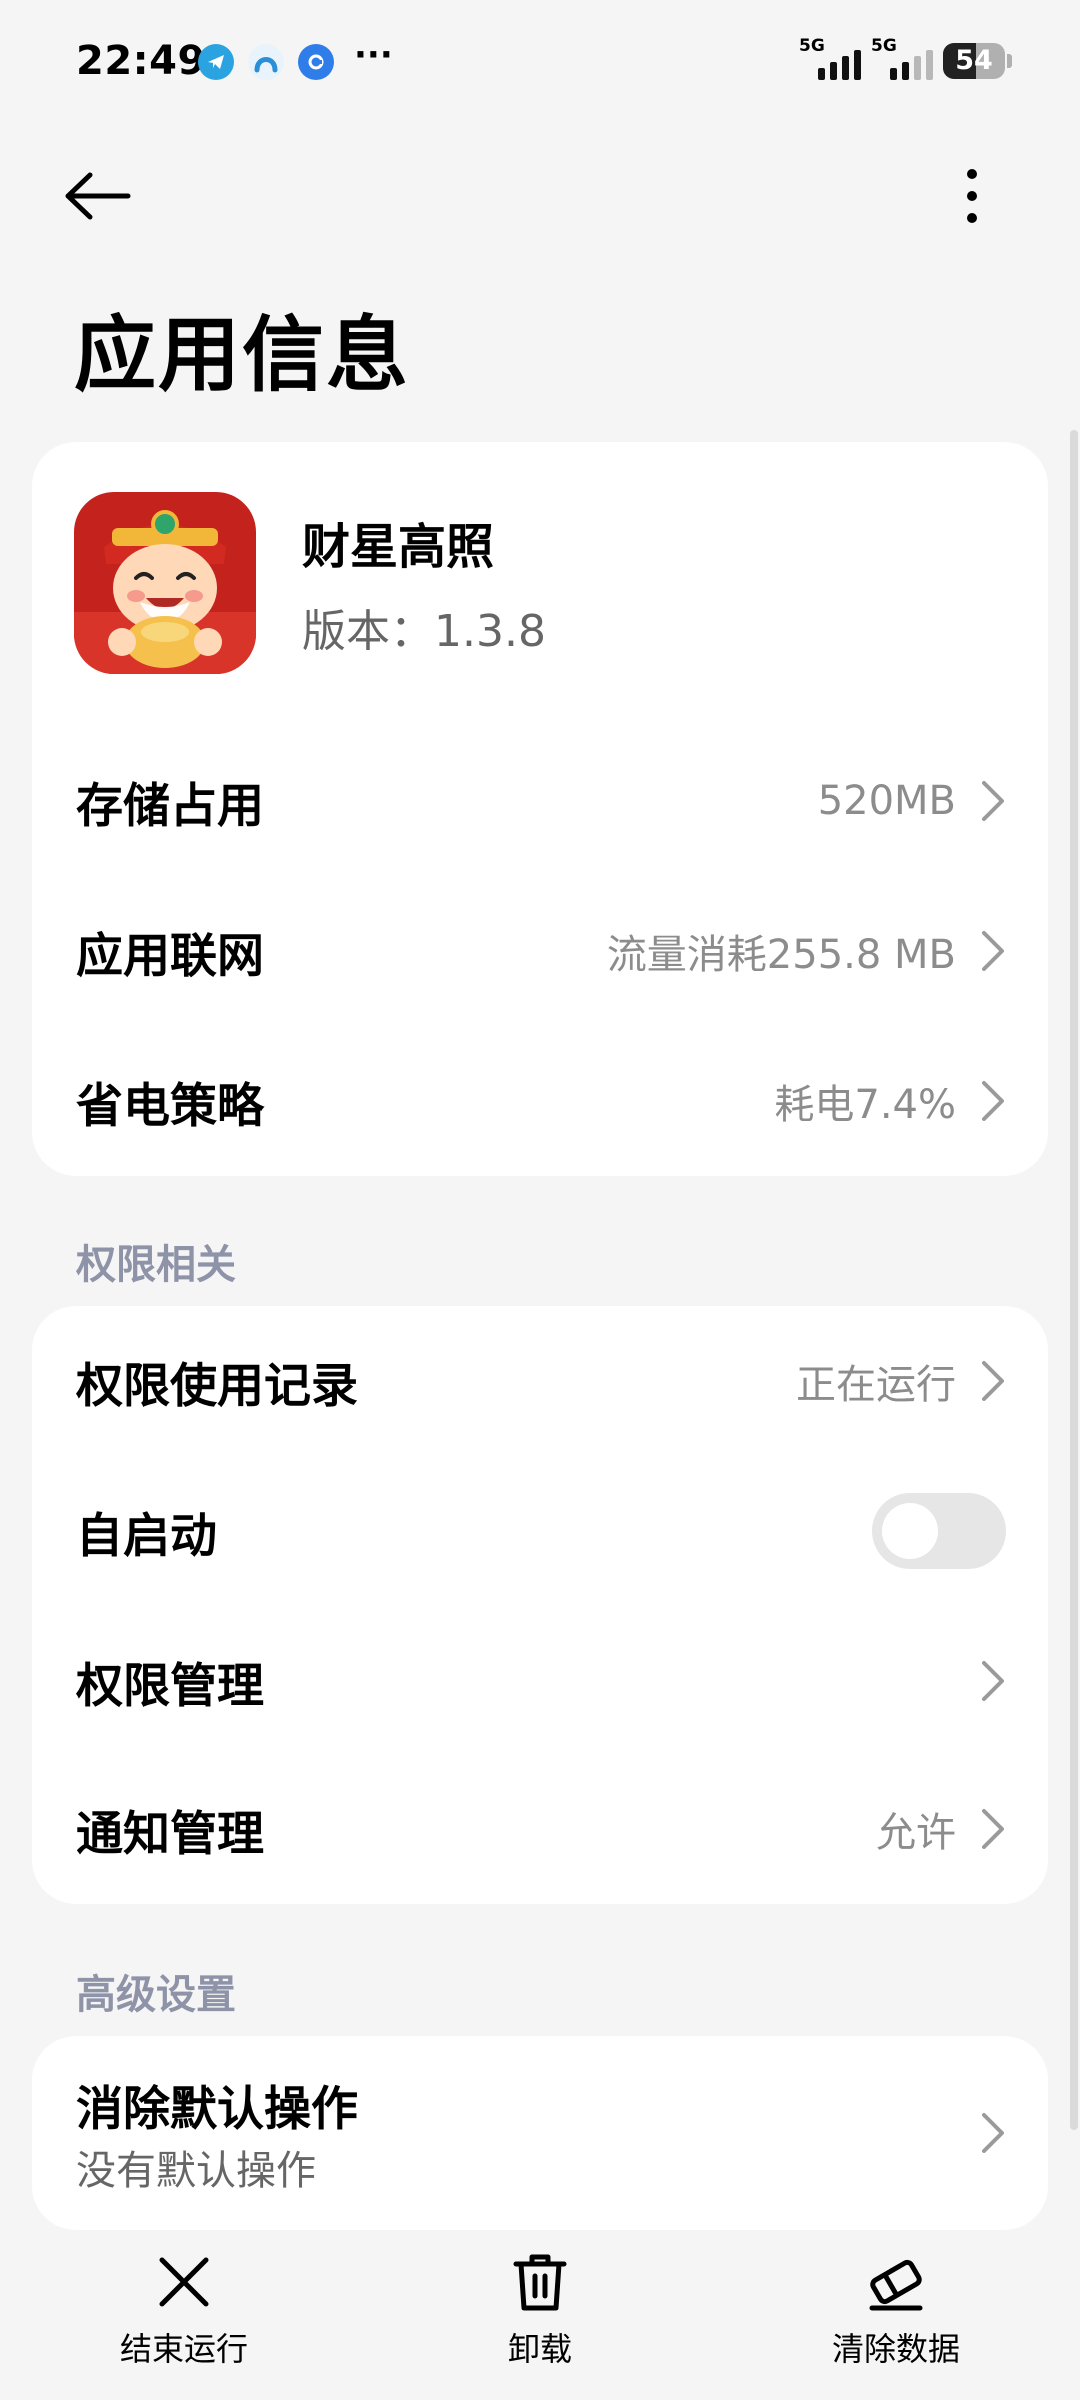 Image resolution: width=1080 pixels, height=2400 pixels. I want to click on status-time: 22:49, so click(141, 61).